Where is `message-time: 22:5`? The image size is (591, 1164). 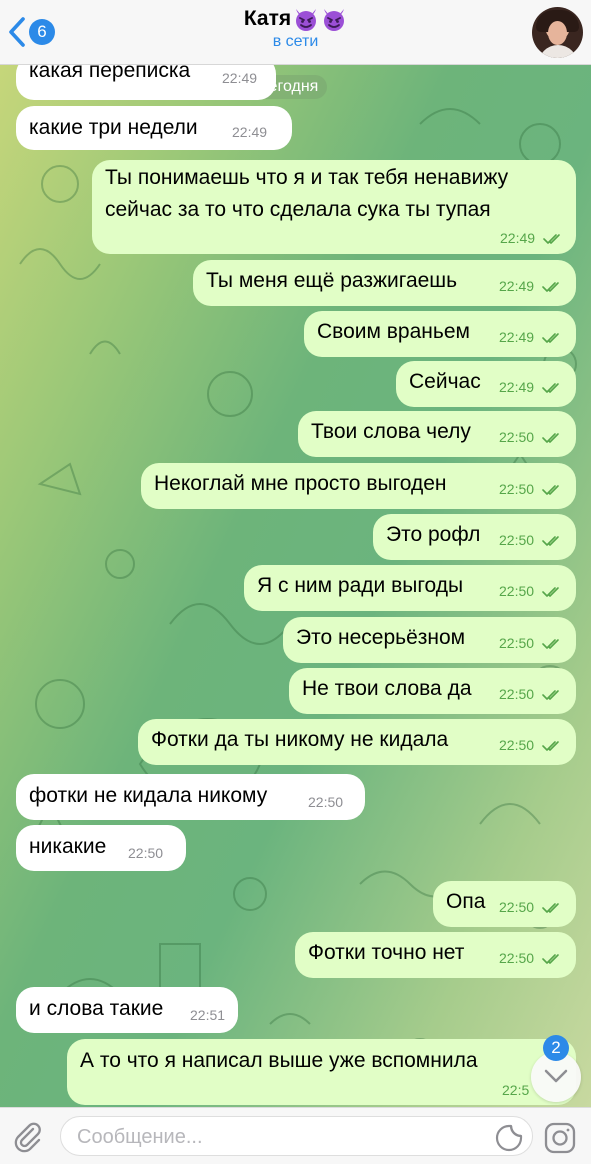
message-time: 22:5 is located at coordinates (516, 1090).